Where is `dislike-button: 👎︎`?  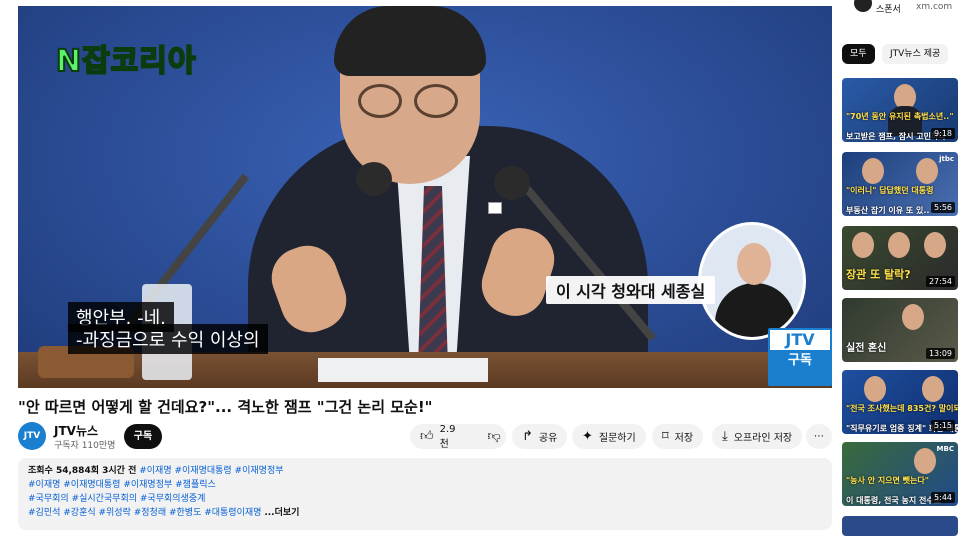
dislike-button: 👎︎ is located at coordinates (494, 436).